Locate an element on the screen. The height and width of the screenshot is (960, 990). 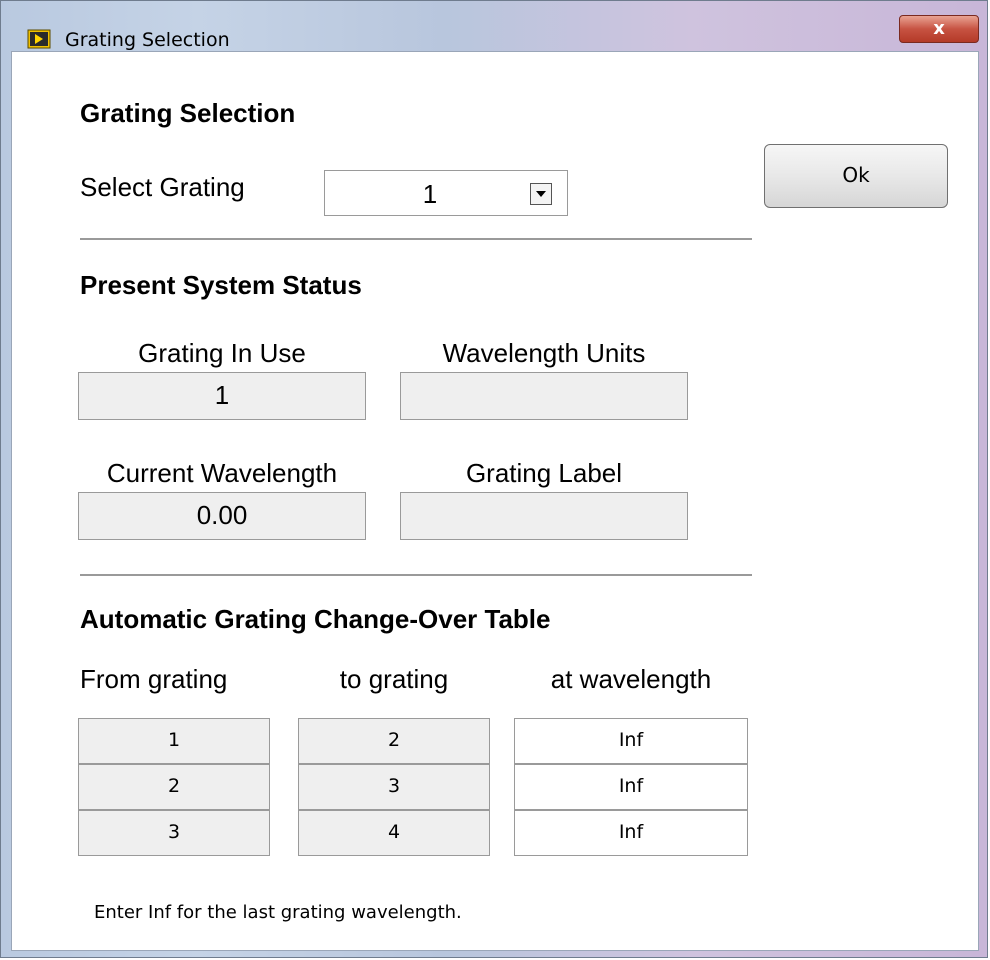
grating-label-label: Grating Label is located at coordinates (544, 473).